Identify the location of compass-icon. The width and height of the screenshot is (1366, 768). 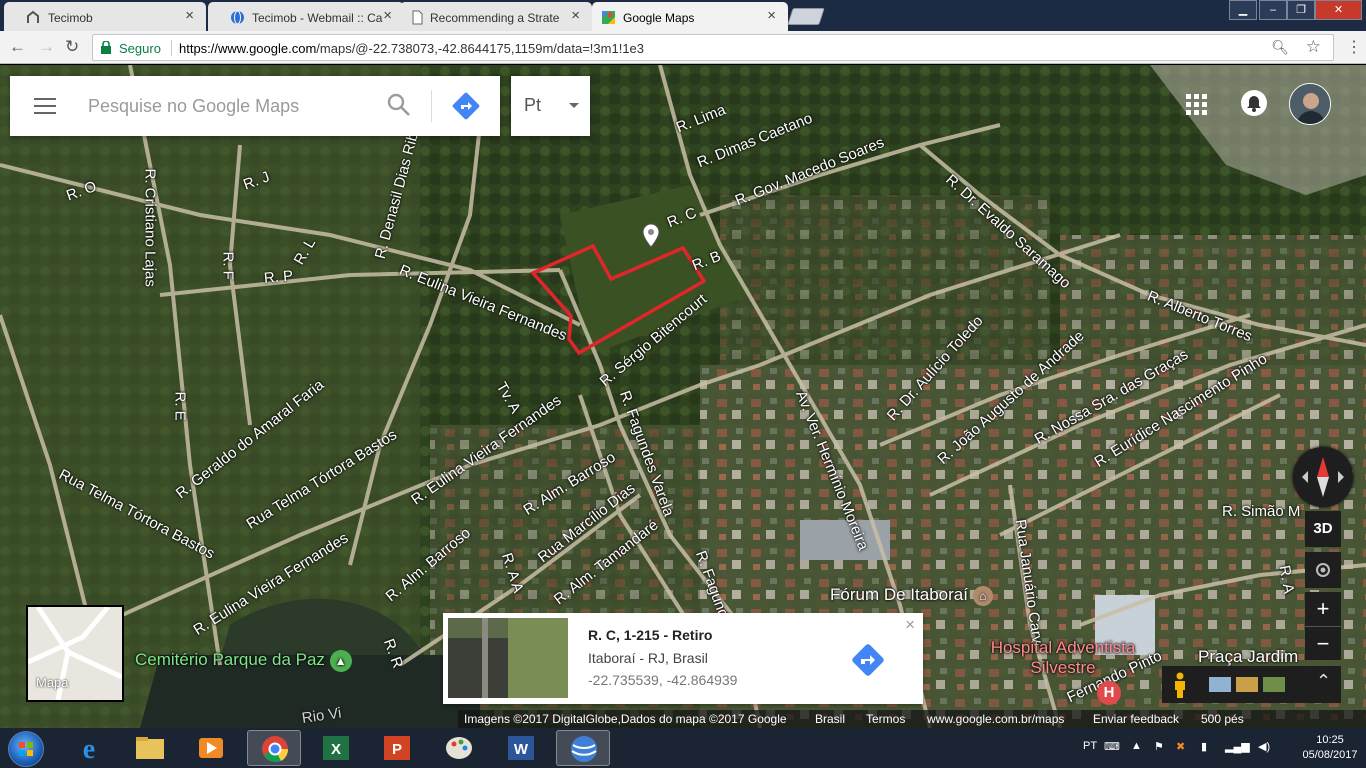
(1323, 477).